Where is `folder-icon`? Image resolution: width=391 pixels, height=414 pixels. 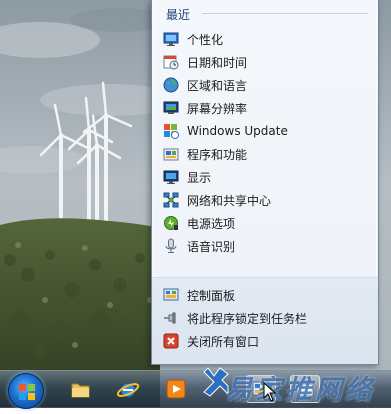 folder-icon is located at coordinates (80, 390).